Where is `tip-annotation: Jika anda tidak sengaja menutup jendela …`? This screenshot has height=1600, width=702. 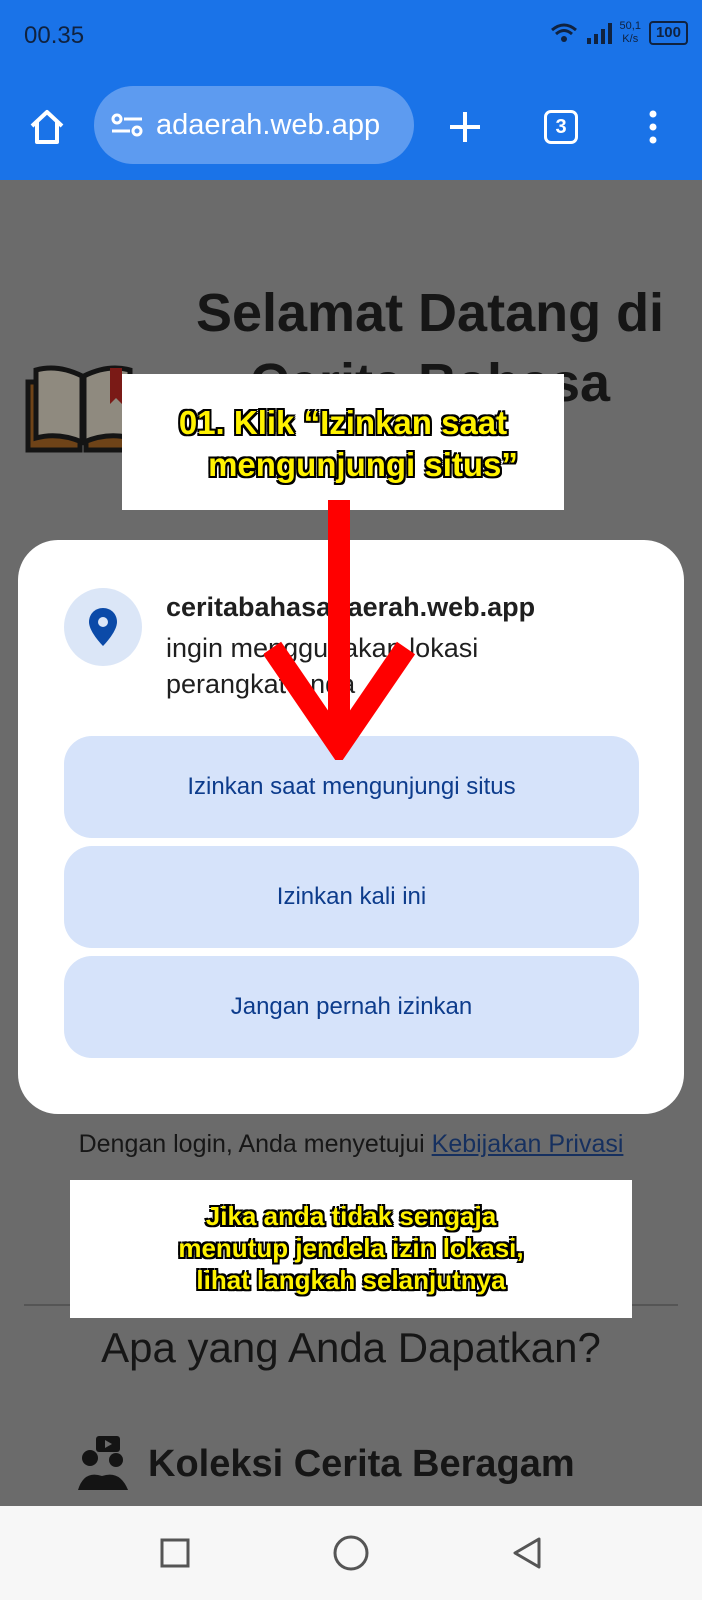
tip-annotation: Jika anda tidak sengaja menutup jendela … is located at coordinates (351, 1249).